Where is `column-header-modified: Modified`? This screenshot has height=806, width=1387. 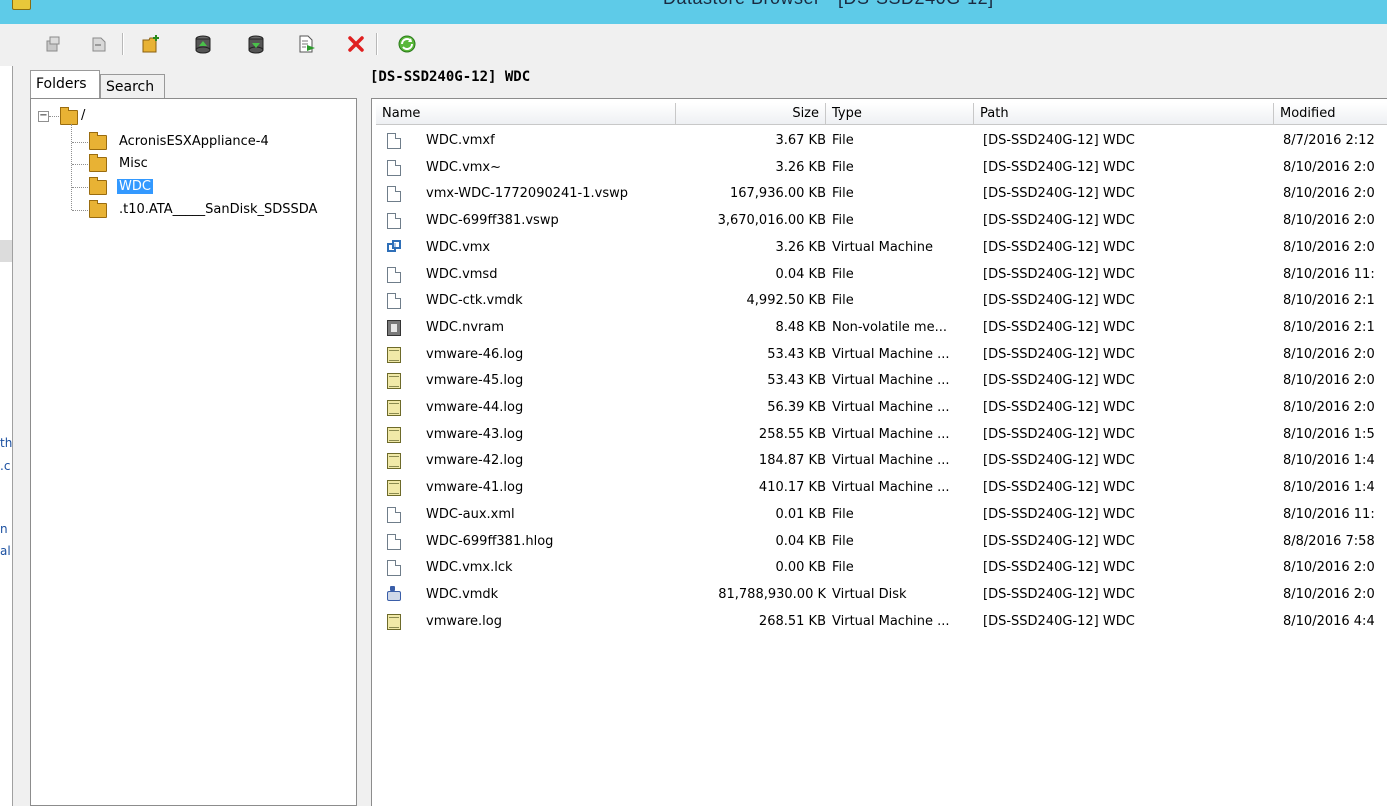
column-header-modified: Modified is located at coordinates (1330, 114).